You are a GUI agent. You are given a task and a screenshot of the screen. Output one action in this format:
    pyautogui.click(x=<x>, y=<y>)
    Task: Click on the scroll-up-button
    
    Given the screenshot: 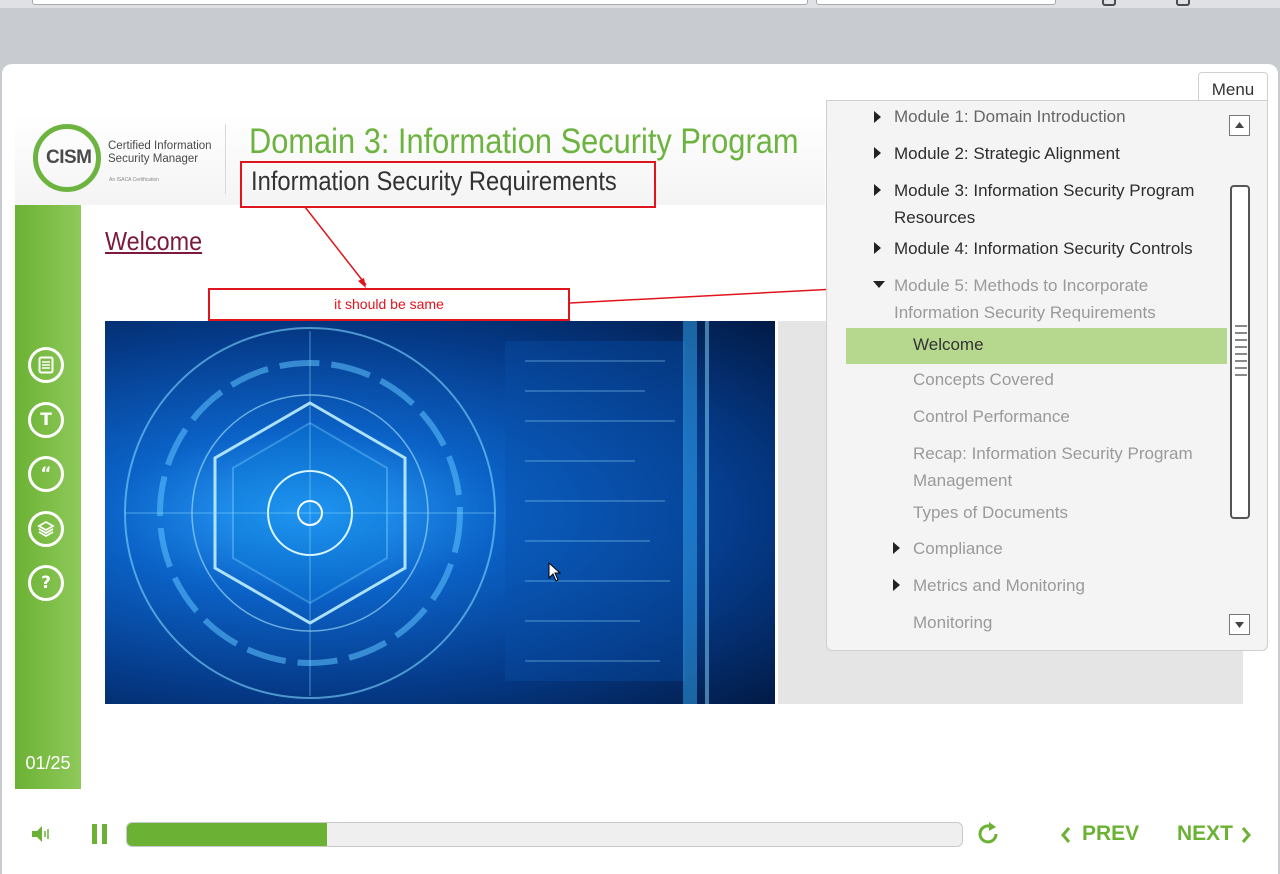 What is the action you would take?
    pyautogui.click(x=1239, y=125)
    